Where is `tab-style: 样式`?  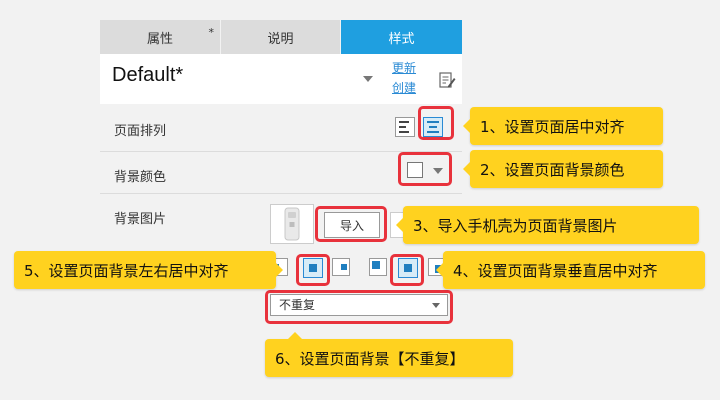
tab-style: 样式 is located at coordinates (401, 37).